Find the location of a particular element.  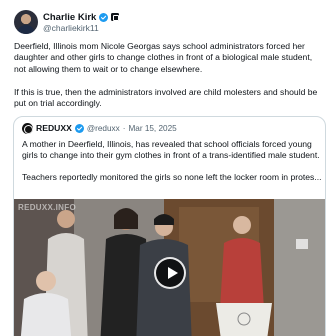

quoted-post-header: REDUXX @reduxx · Mar 15, 2025 is located at coordinates (99, 128).